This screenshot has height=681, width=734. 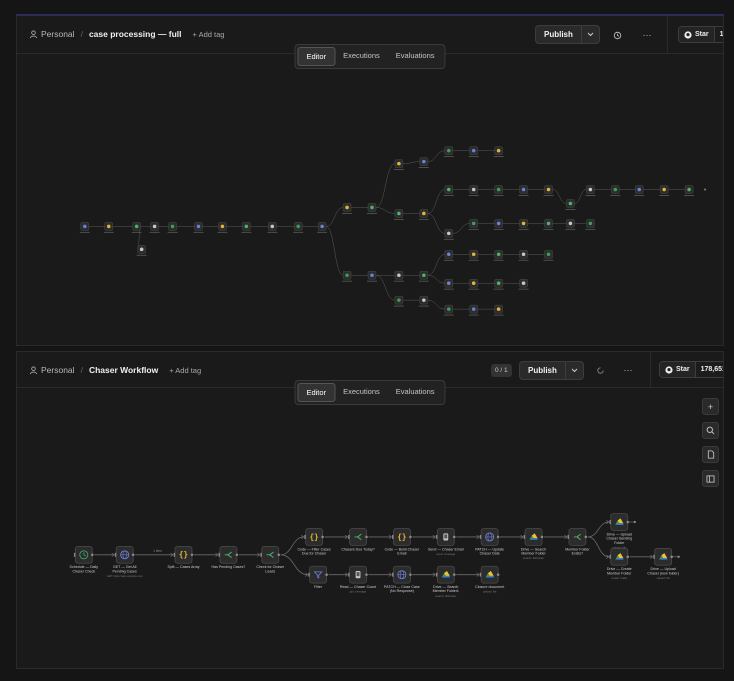 What do you see at coordinates (358, 579) in the screenshot?
I see `workflow-node: Read — Chaser Countget: message` at bounding box center [358, 579].